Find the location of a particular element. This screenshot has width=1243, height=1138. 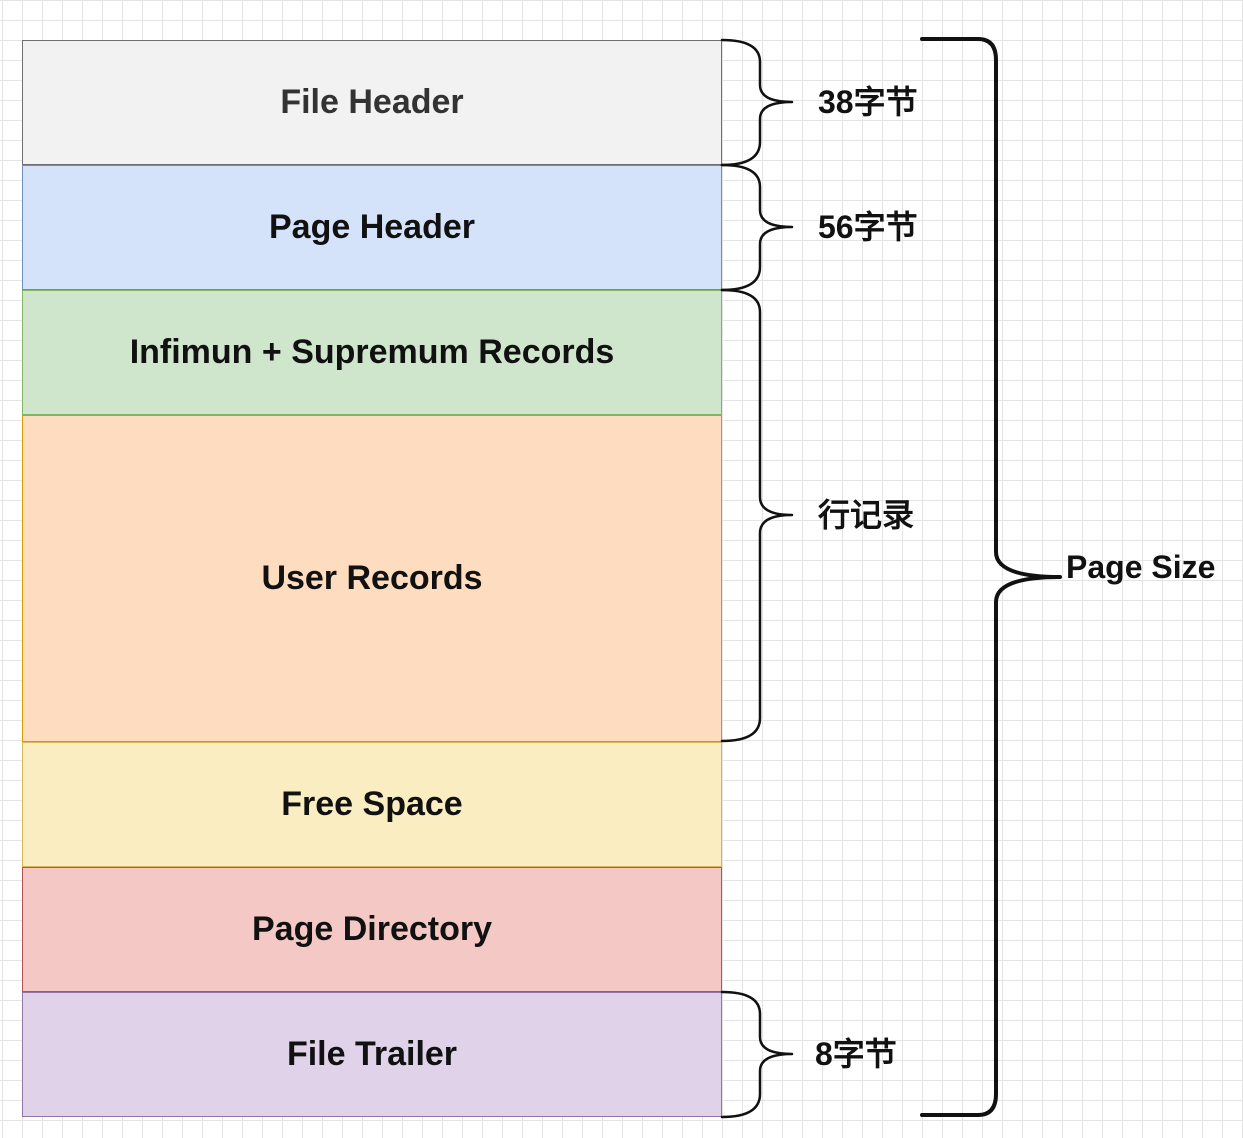

row-records-label: 行记录 is located at coordinates (866, 515).